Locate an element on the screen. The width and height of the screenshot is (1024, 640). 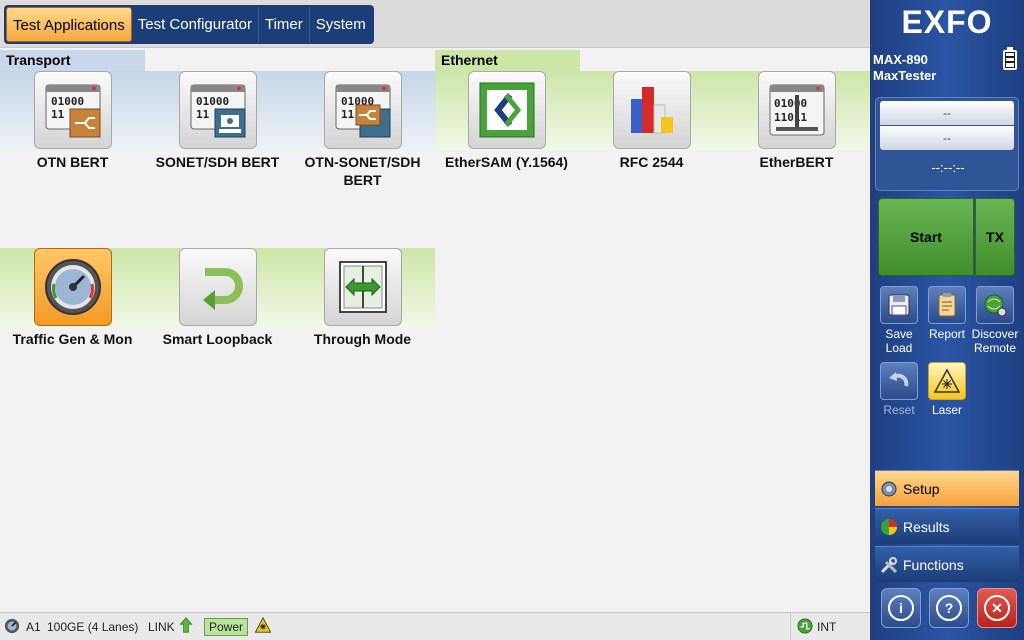
status-row-2: -- is located at coordinates (947, 138).